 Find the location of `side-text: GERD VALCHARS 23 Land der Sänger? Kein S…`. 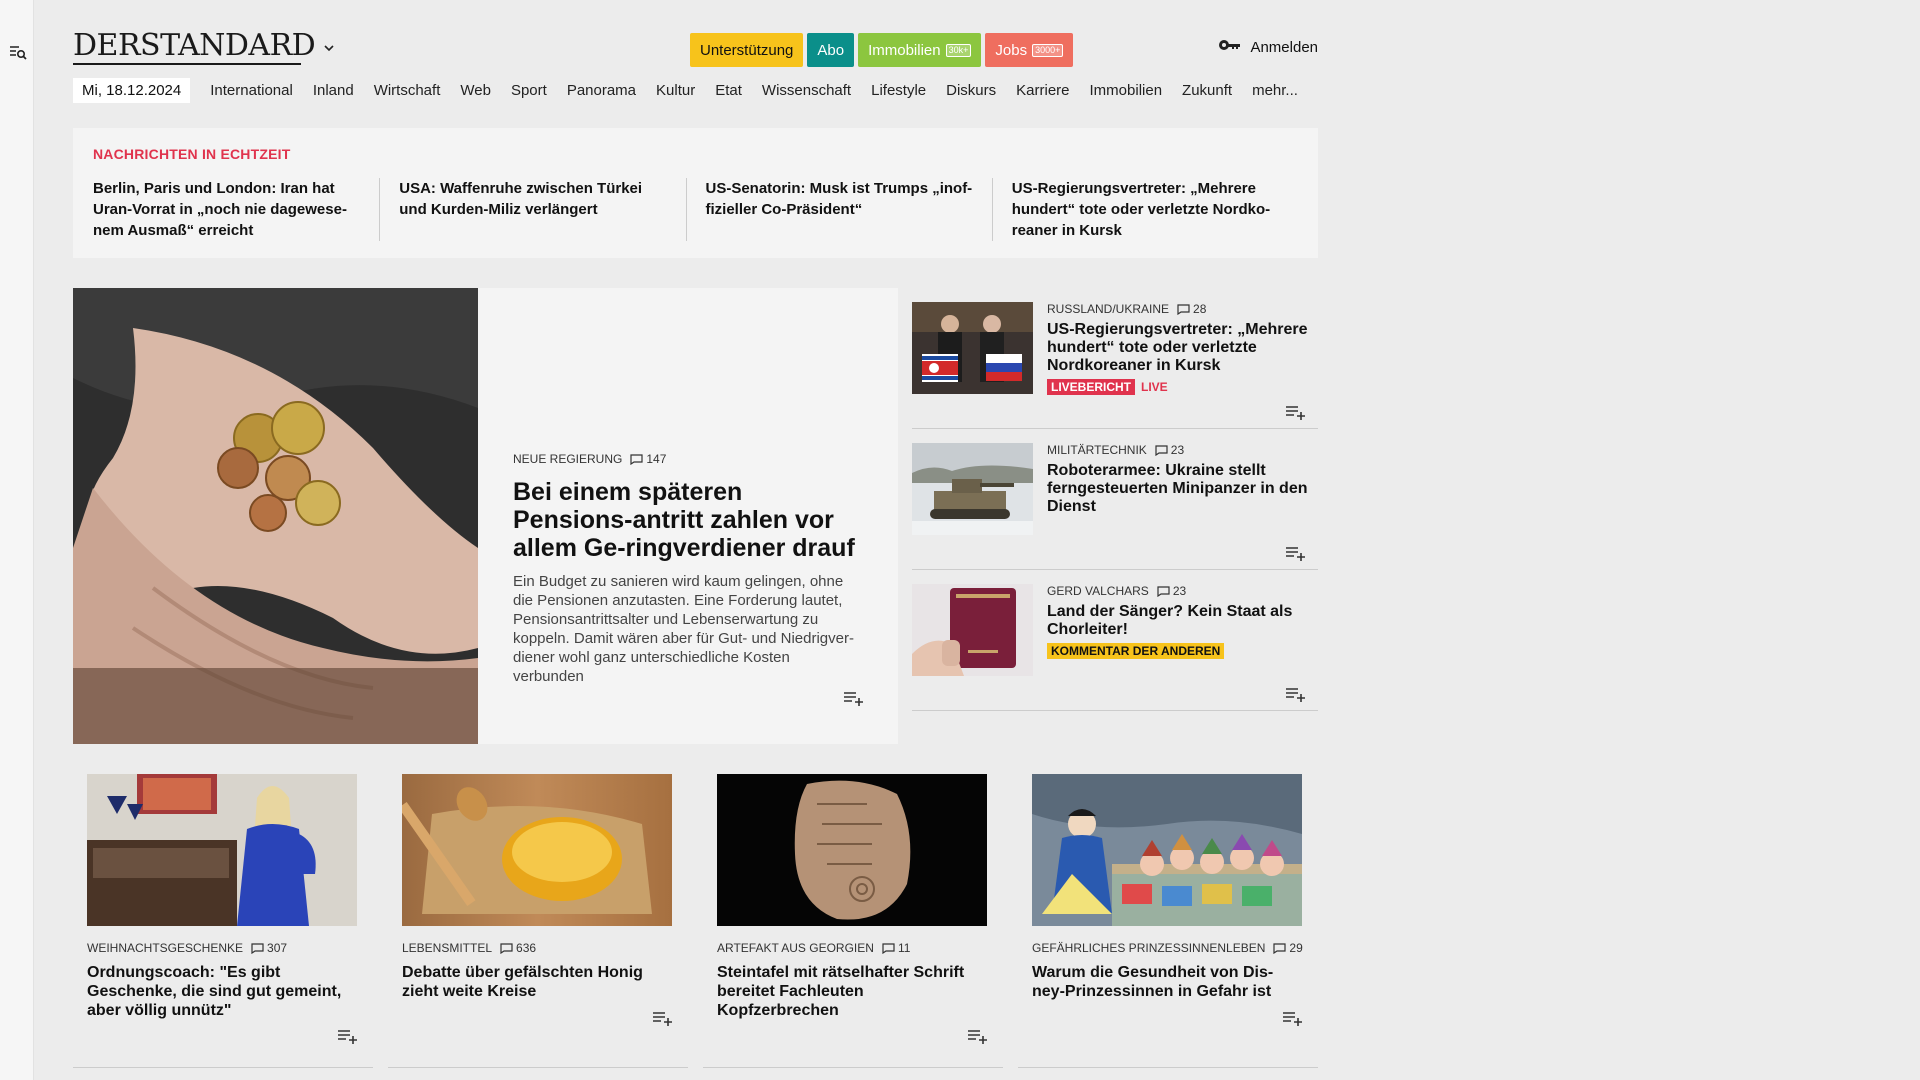

side-text: GERD VALCHARS 23 Land der Sänger? Kein S… is located at coordinates (1182, 621).